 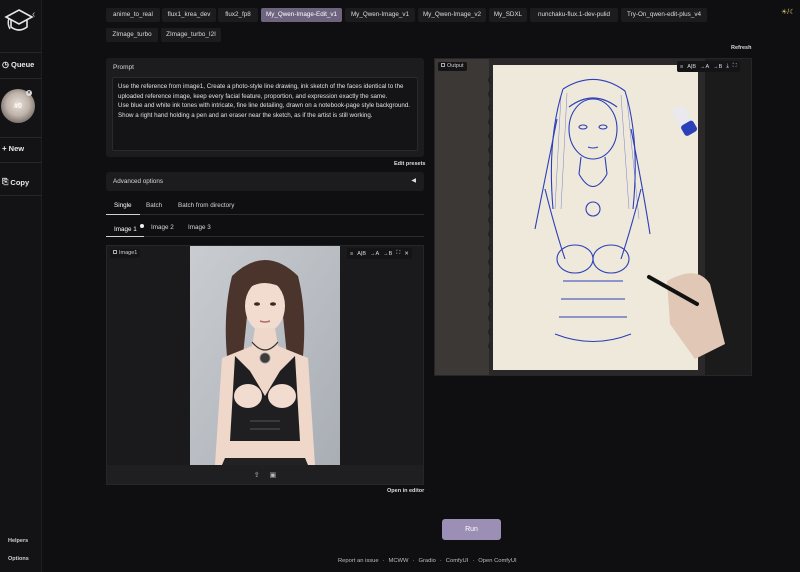 I want to click on model-tab-flux1-krea-dev: flux1_krea_dev, so click(x=189, y=15).